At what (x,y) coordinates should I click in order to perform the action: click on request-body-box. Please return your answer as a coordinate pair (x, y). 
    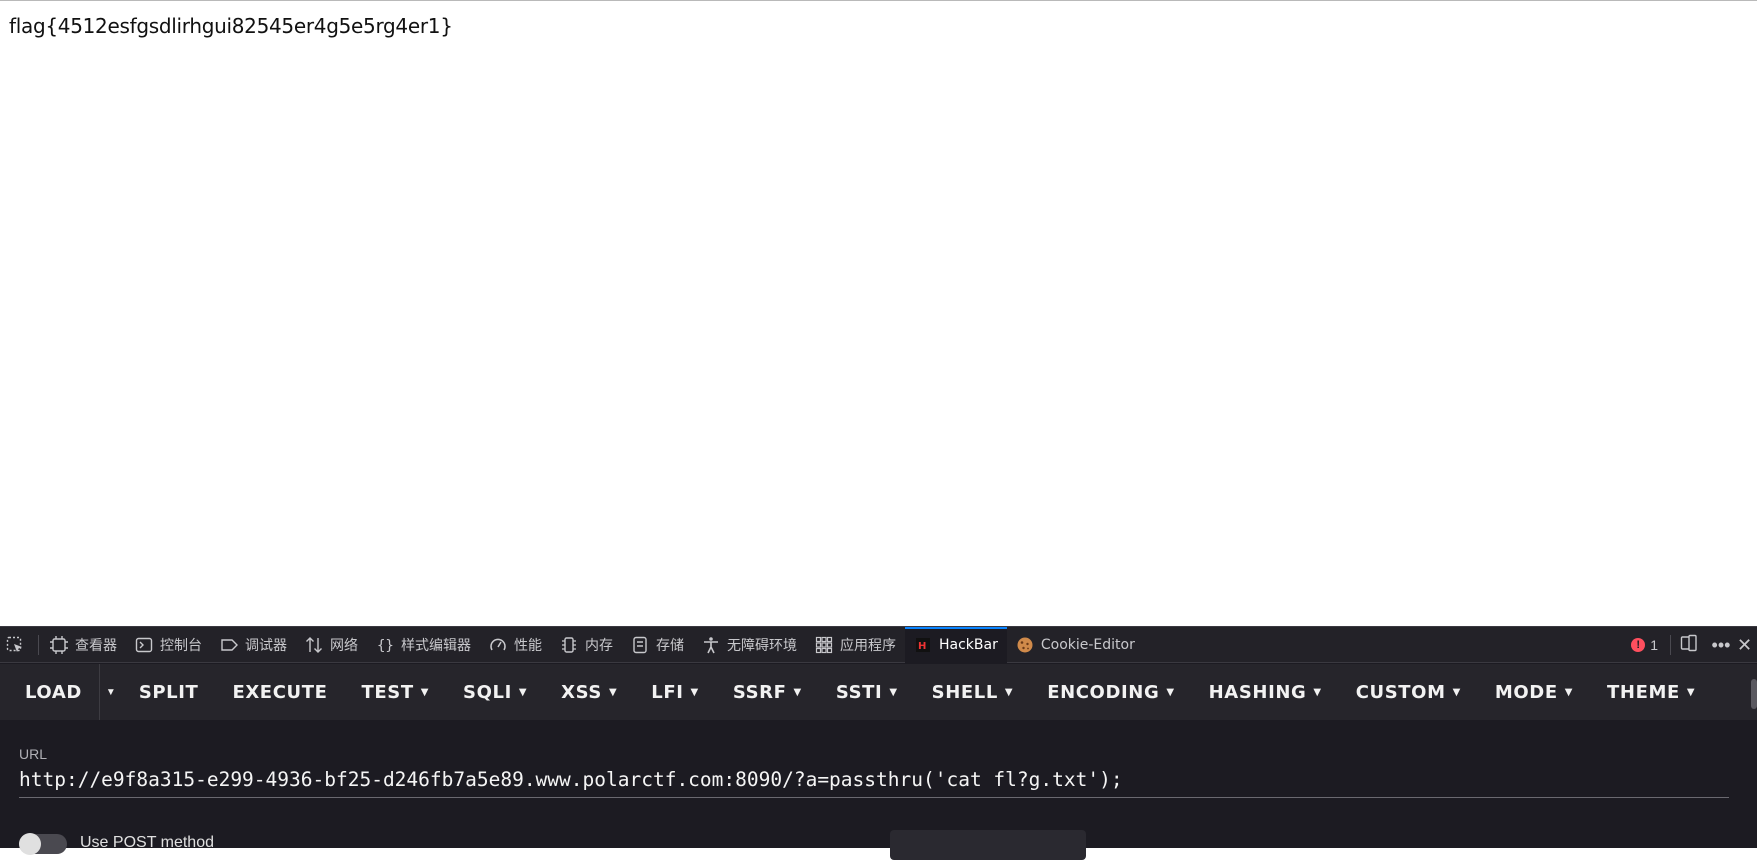
    Looking at the image, I should click on (988, 845).